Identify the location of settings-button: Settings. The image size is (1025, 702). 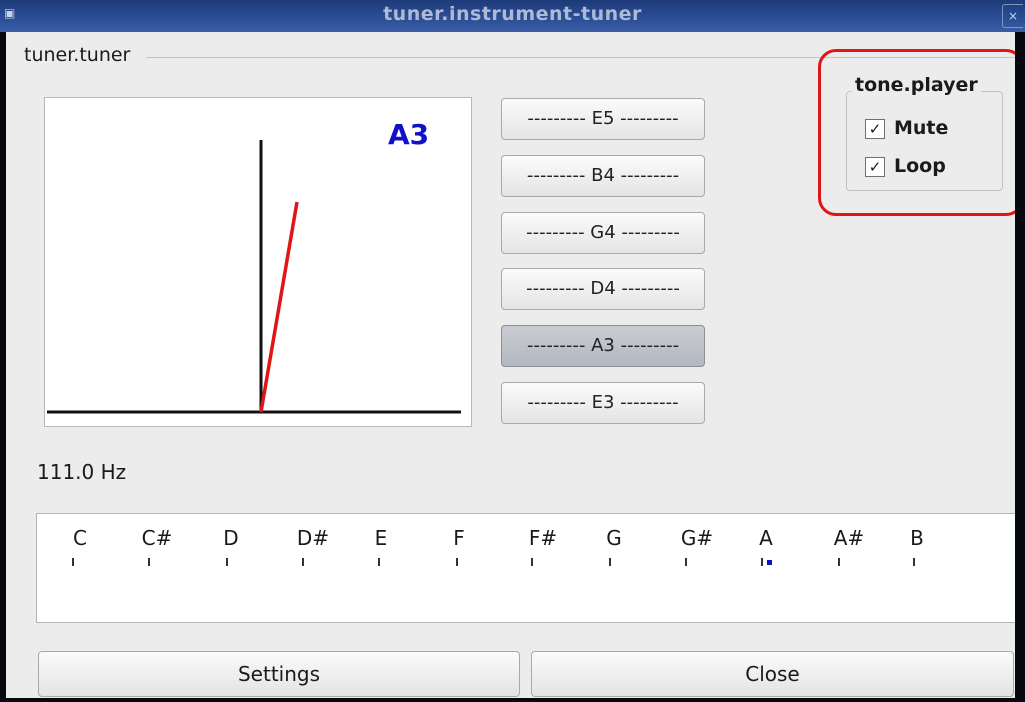
(279, 674).